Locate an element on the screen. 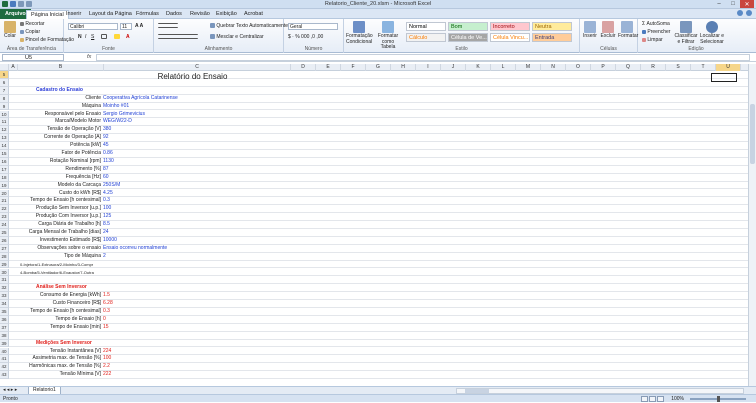 This screenshot has height=403, width=756. wrap-text-button: Quebrar Texto Automaticamente is located at coordinates (249, 26).